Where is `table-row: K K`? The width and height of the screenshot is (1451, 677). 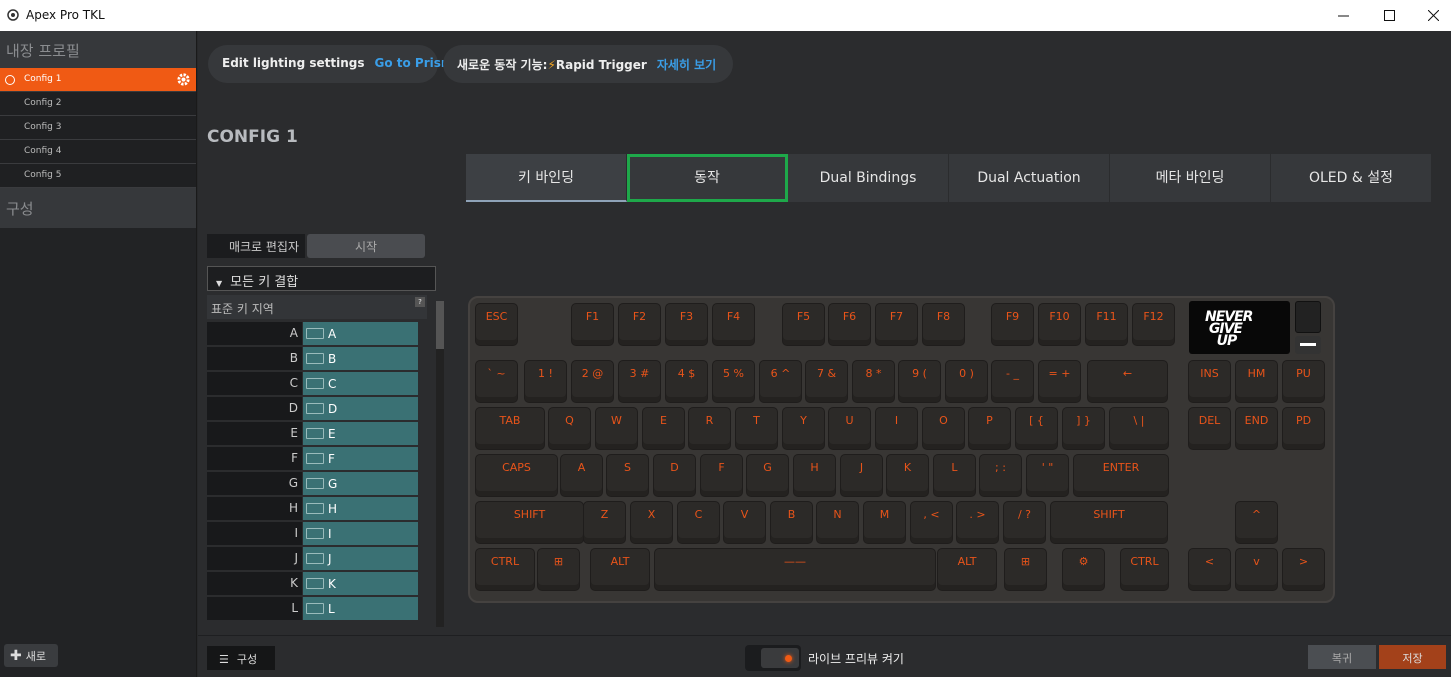 table-row: K K is located at coordinates (322, 583).